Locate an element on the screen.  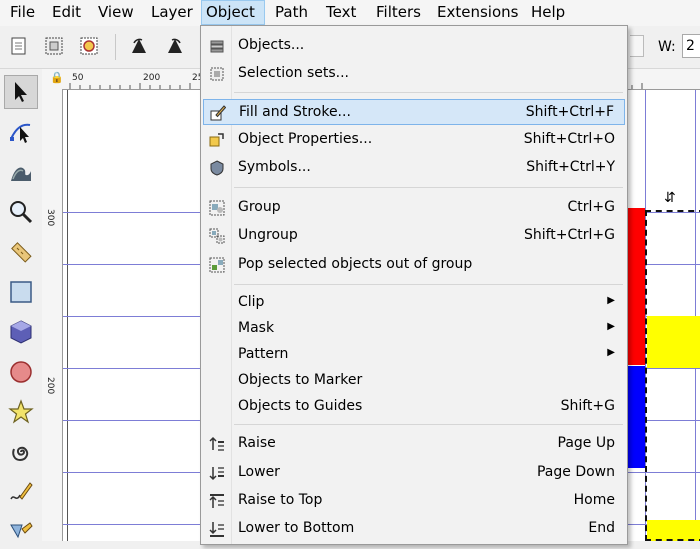
menu-path: Path is located at coordinates (291, 12).